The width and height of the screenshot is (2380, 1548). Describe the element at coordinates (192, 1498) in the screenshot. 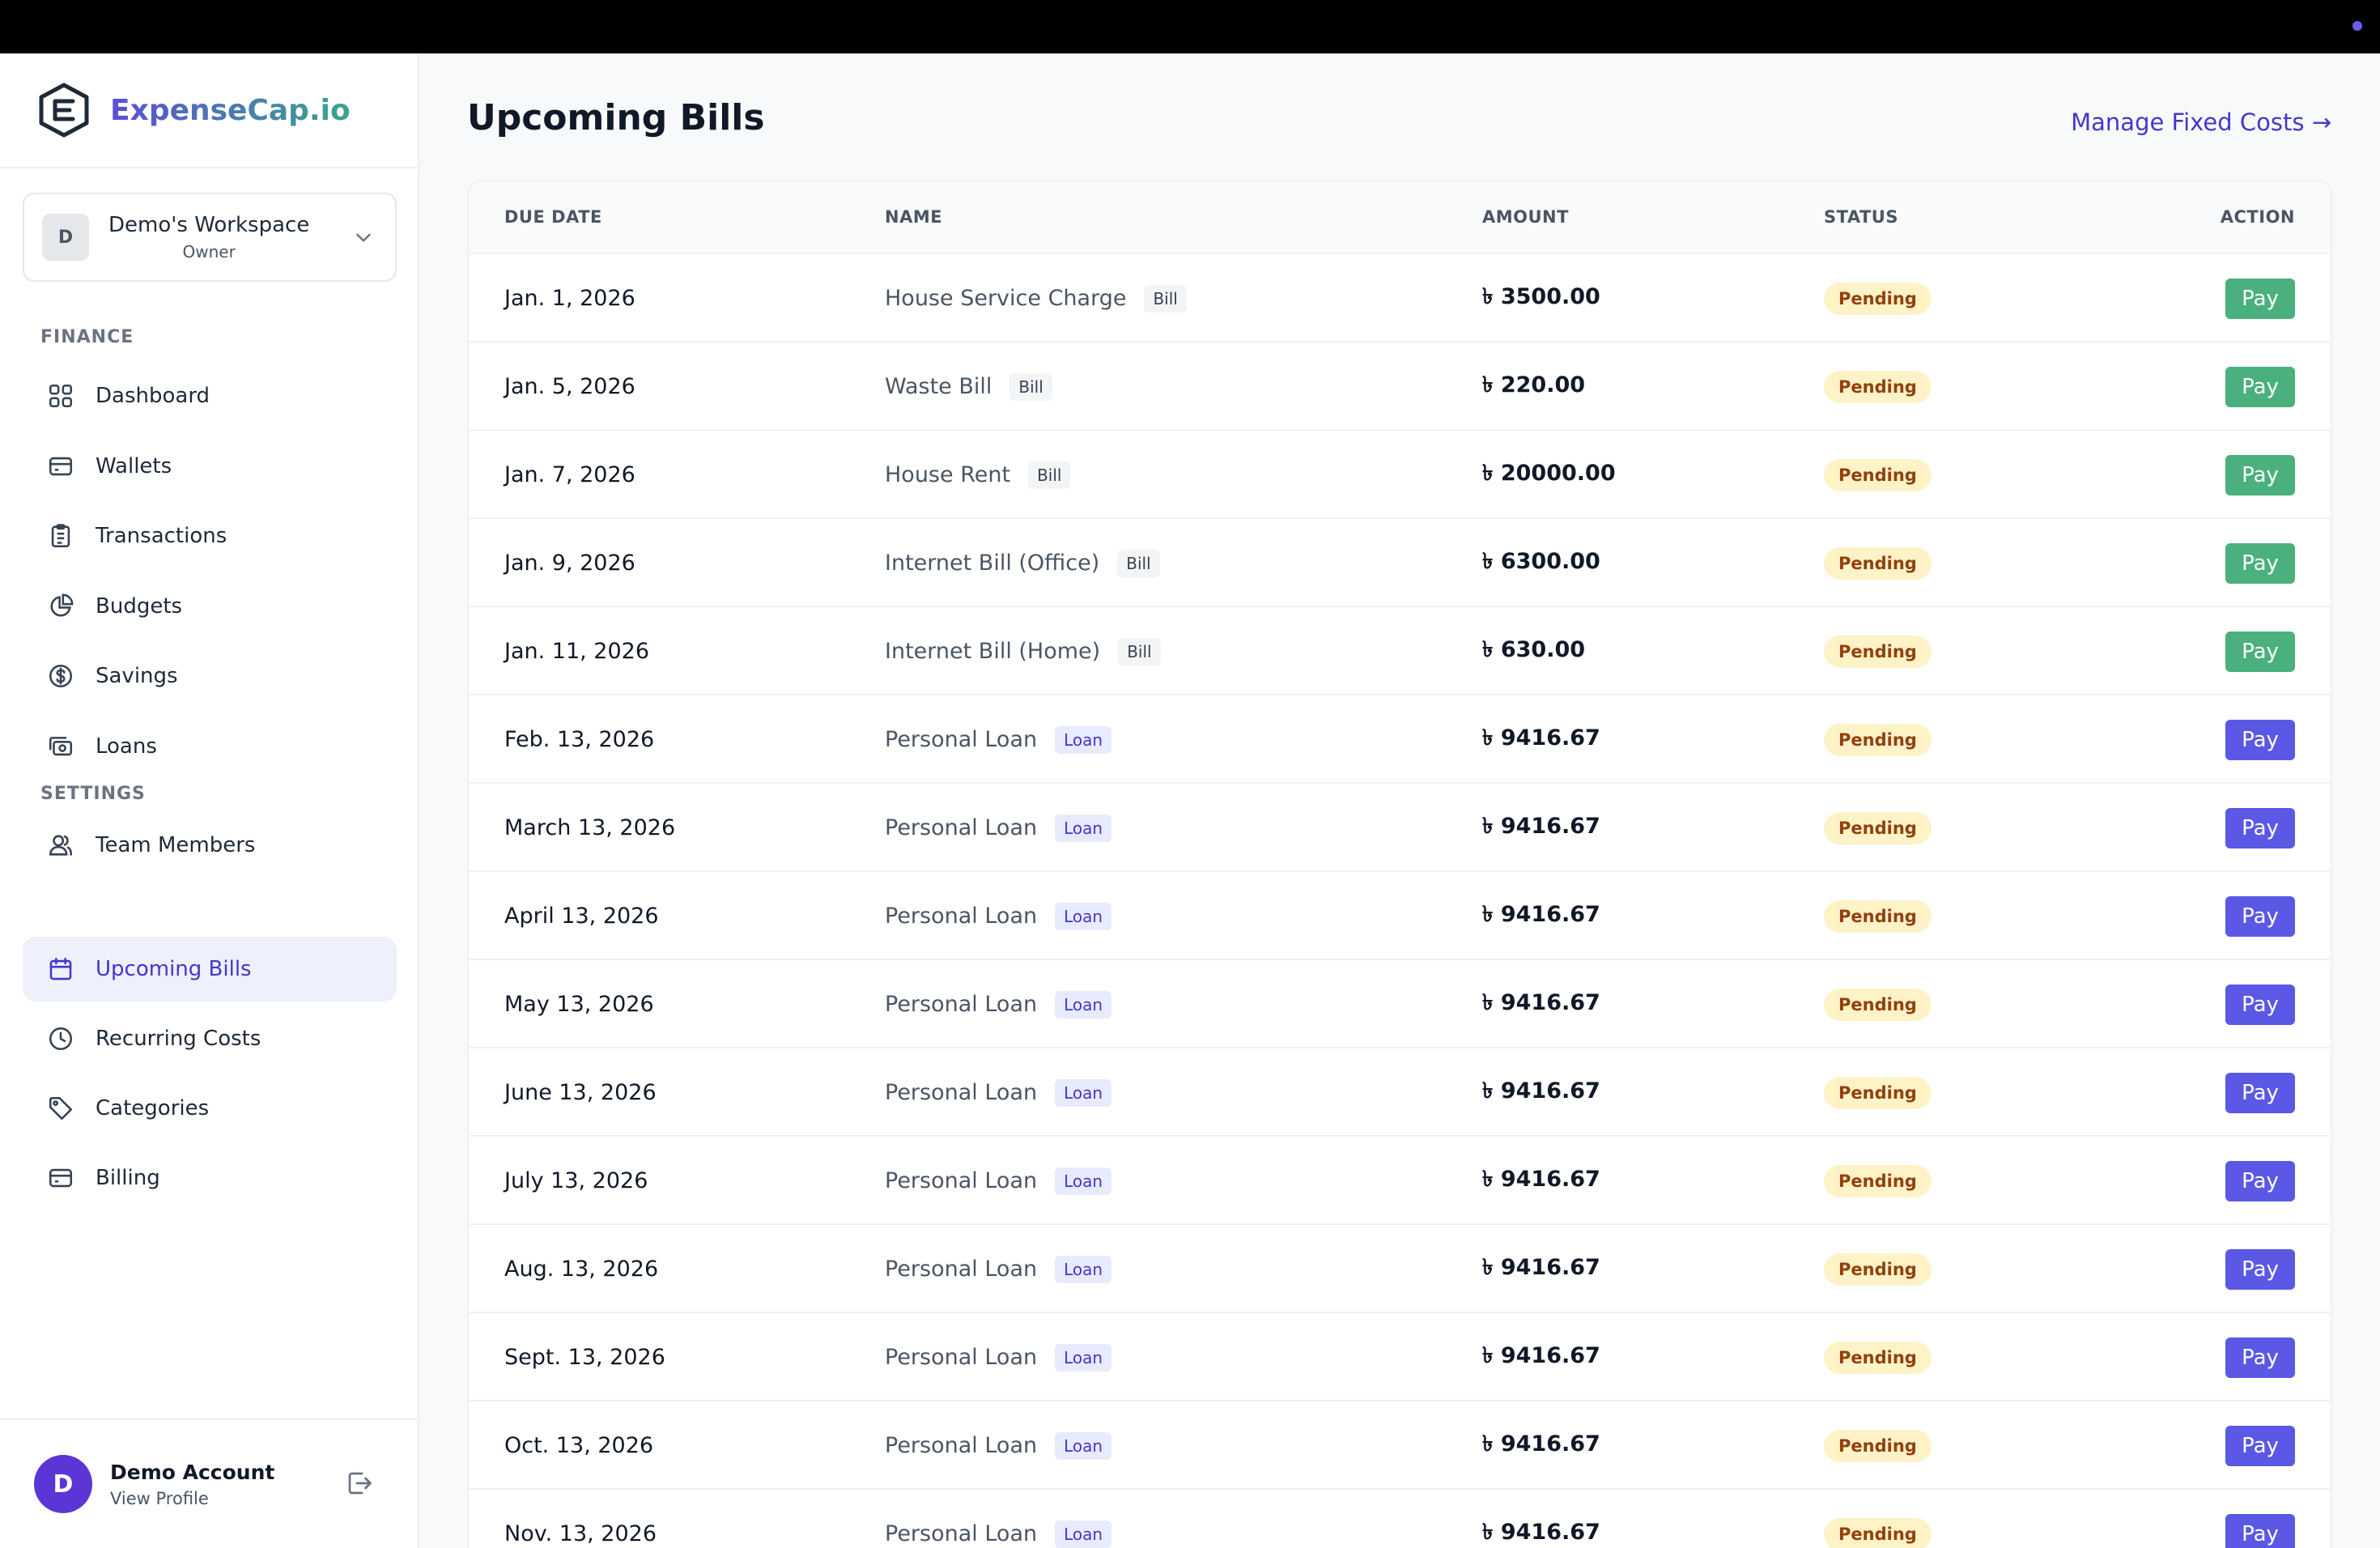

I see `view-profile-link: View Profile` at that location.